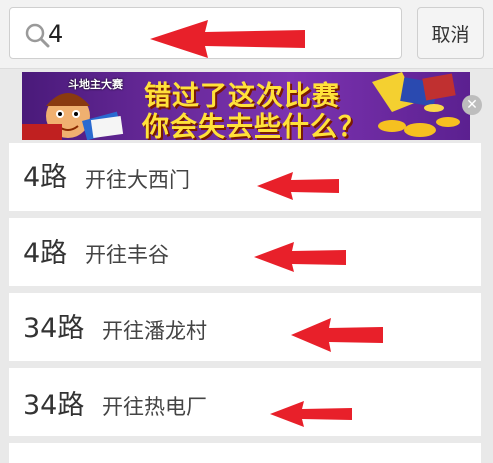 The width and height of the screenshot is (493, 463). I want to click on route-item: 4路 开往大西门, so click(245, 177).